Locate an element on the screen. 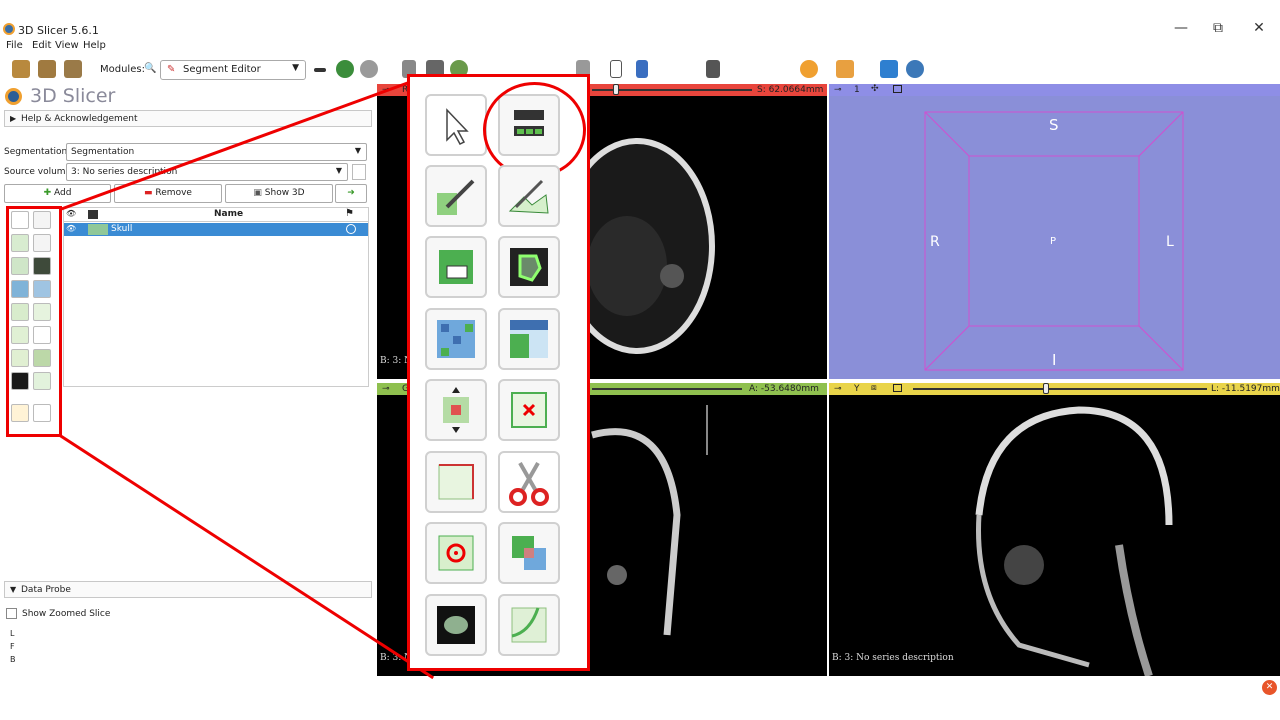  restore-button: ⧉ is located at coordinates (1218, 29).